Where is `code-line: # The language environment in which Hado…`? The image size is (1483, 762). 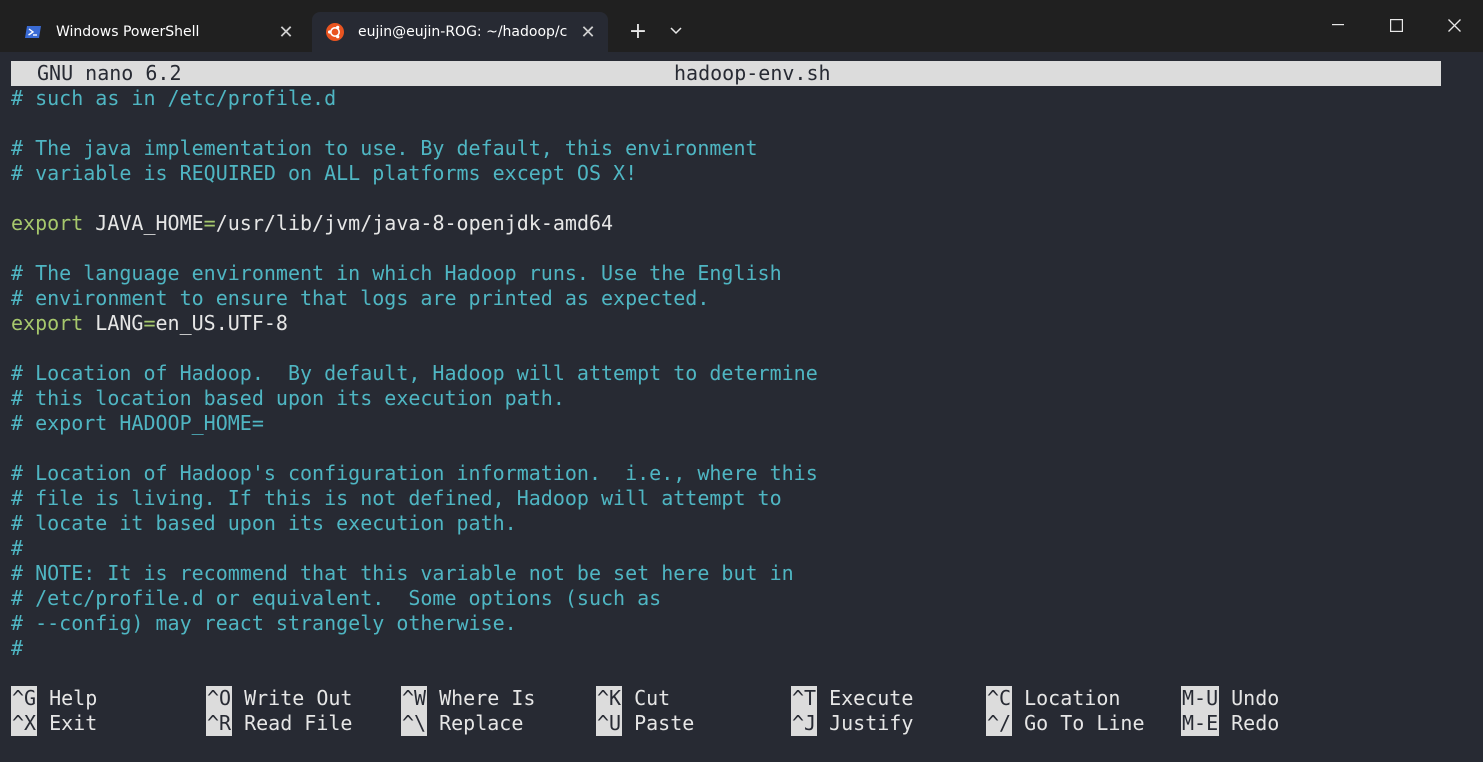 code-line: # The language environment in which Hado… is located at coordinates (414, 273).